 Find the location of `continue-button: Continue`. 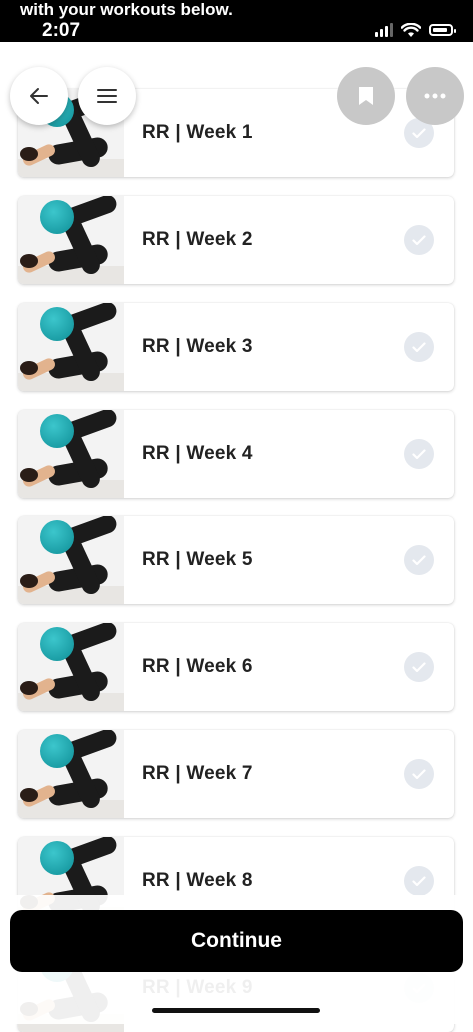

continue-button: Continue is located at coordinates (236, 941).